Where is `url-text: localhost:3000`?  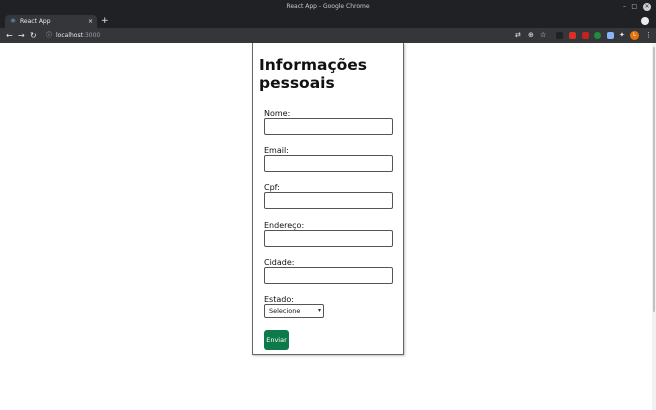 url-text: localhost:3000 is located at coordinates (78, 35).